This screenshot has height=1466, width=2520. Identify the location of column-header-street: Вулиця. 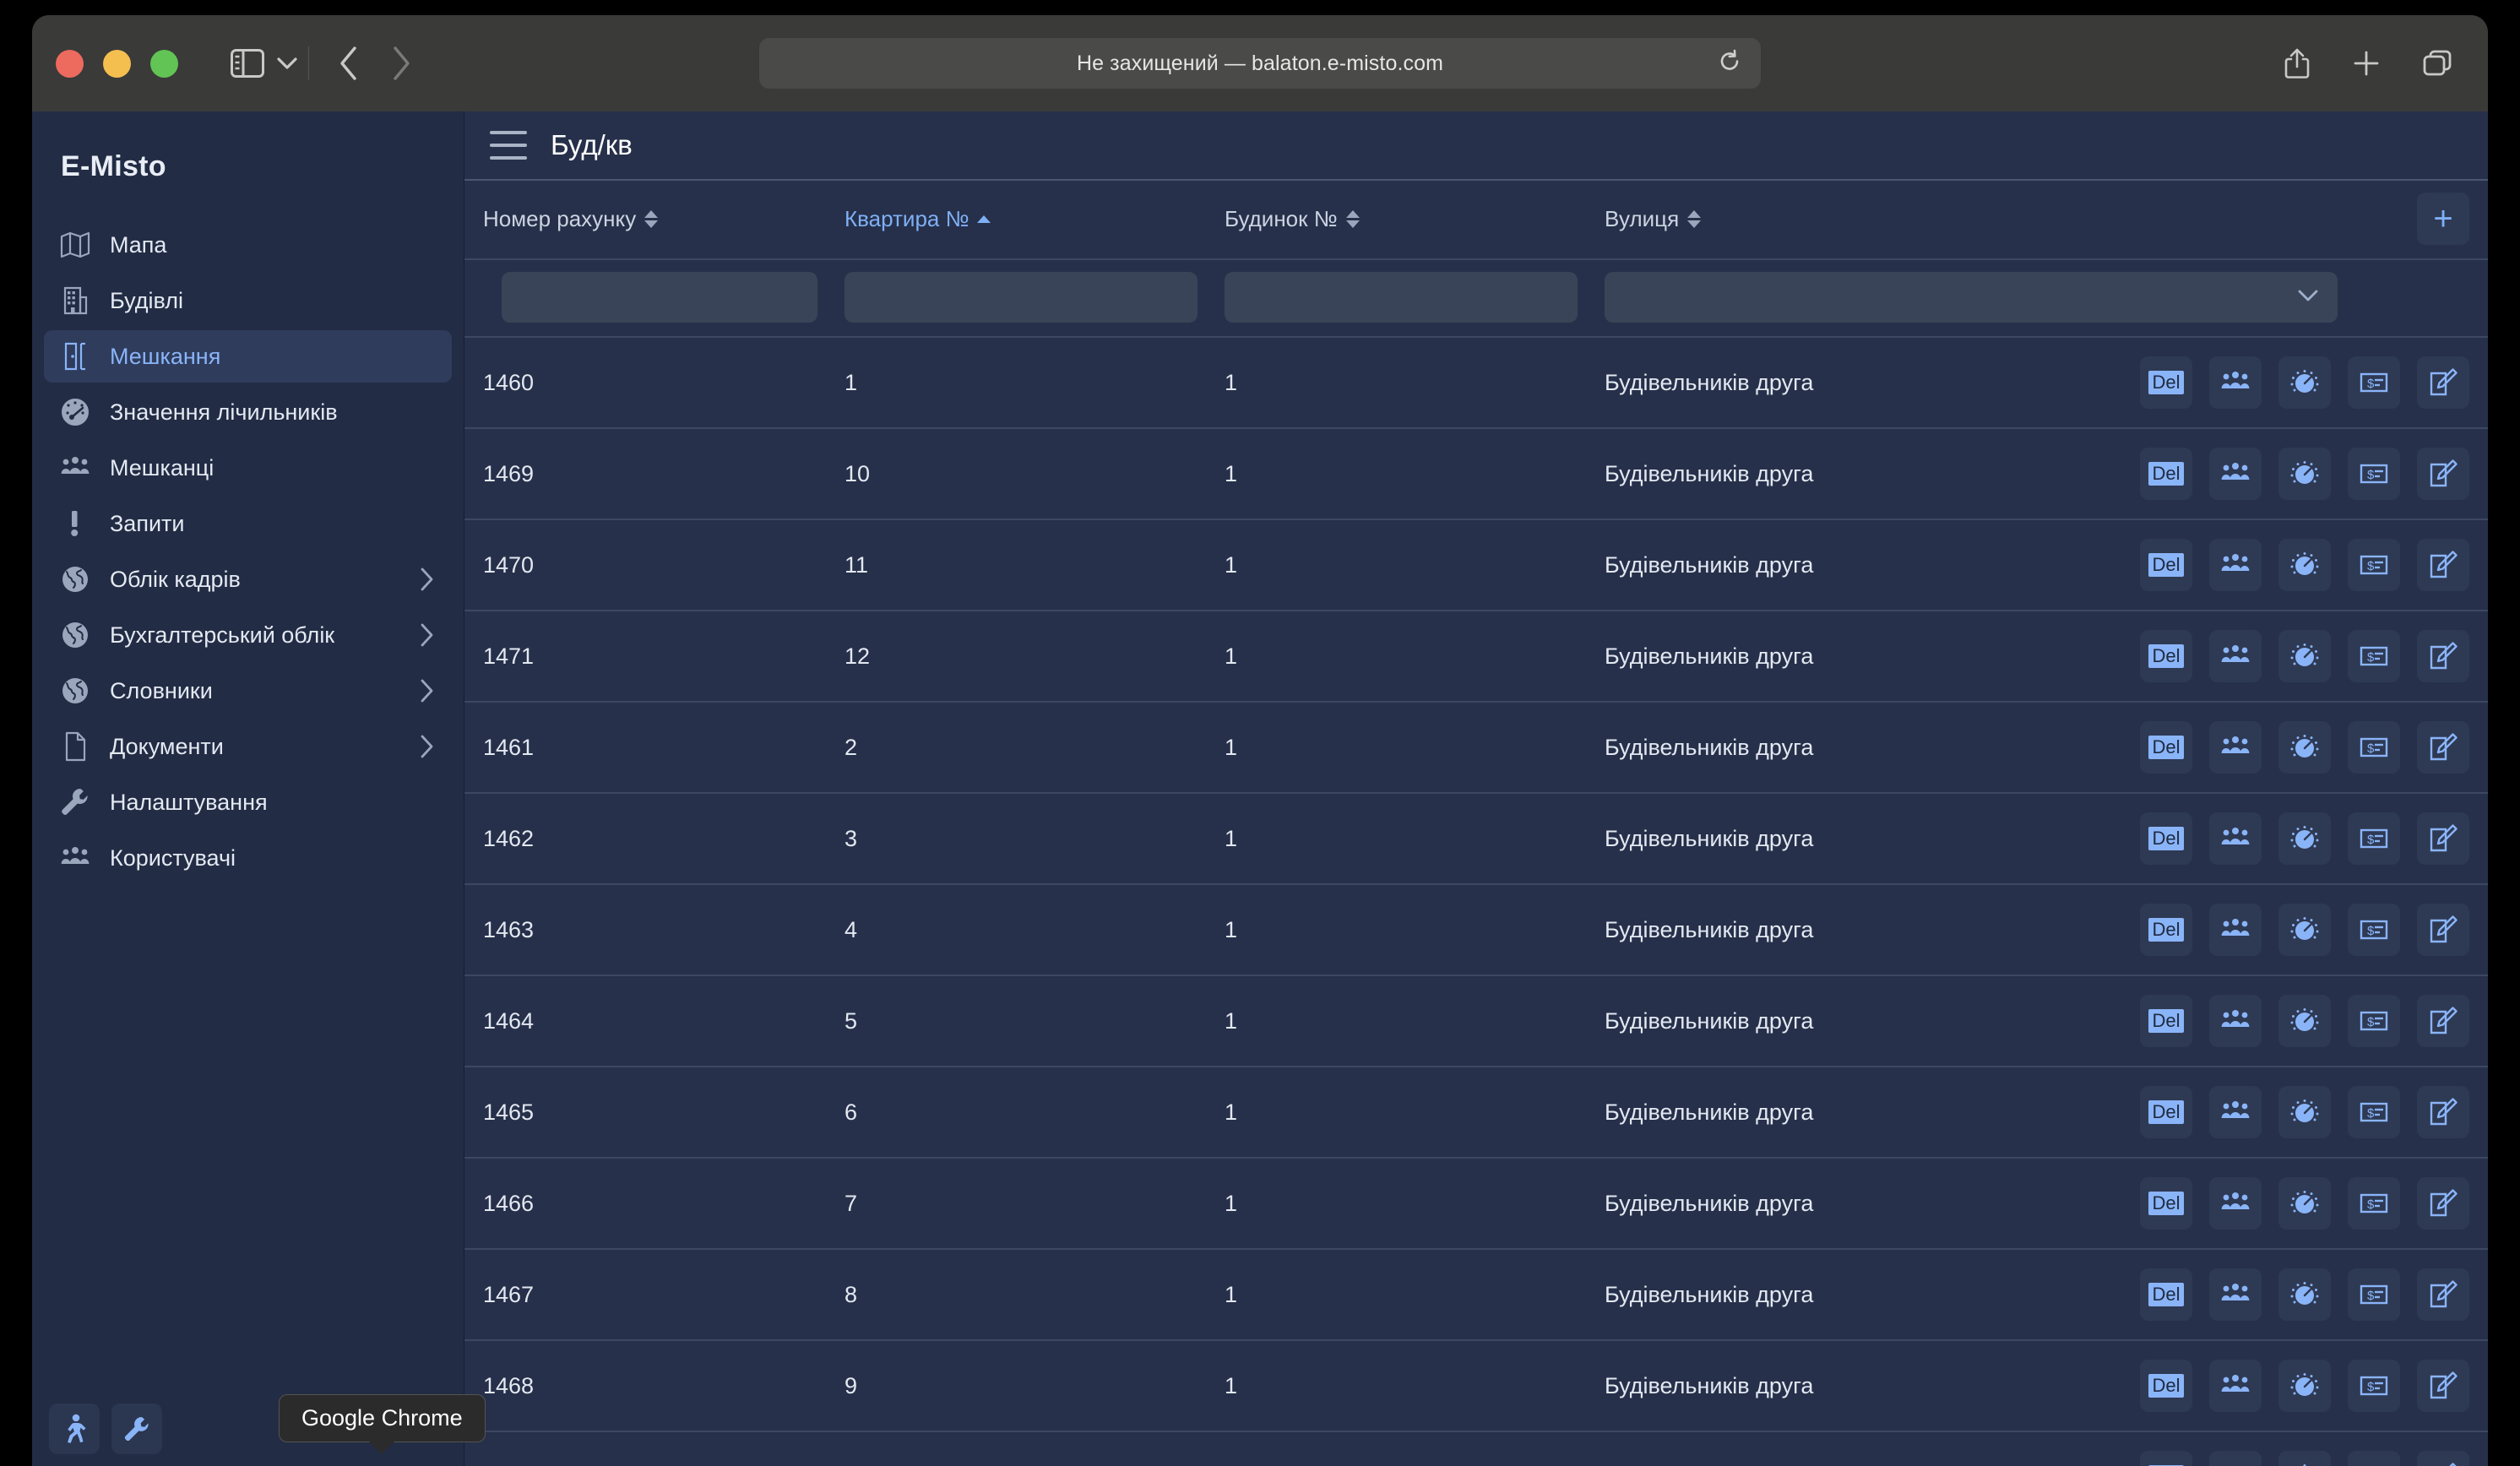
(1985, 219).